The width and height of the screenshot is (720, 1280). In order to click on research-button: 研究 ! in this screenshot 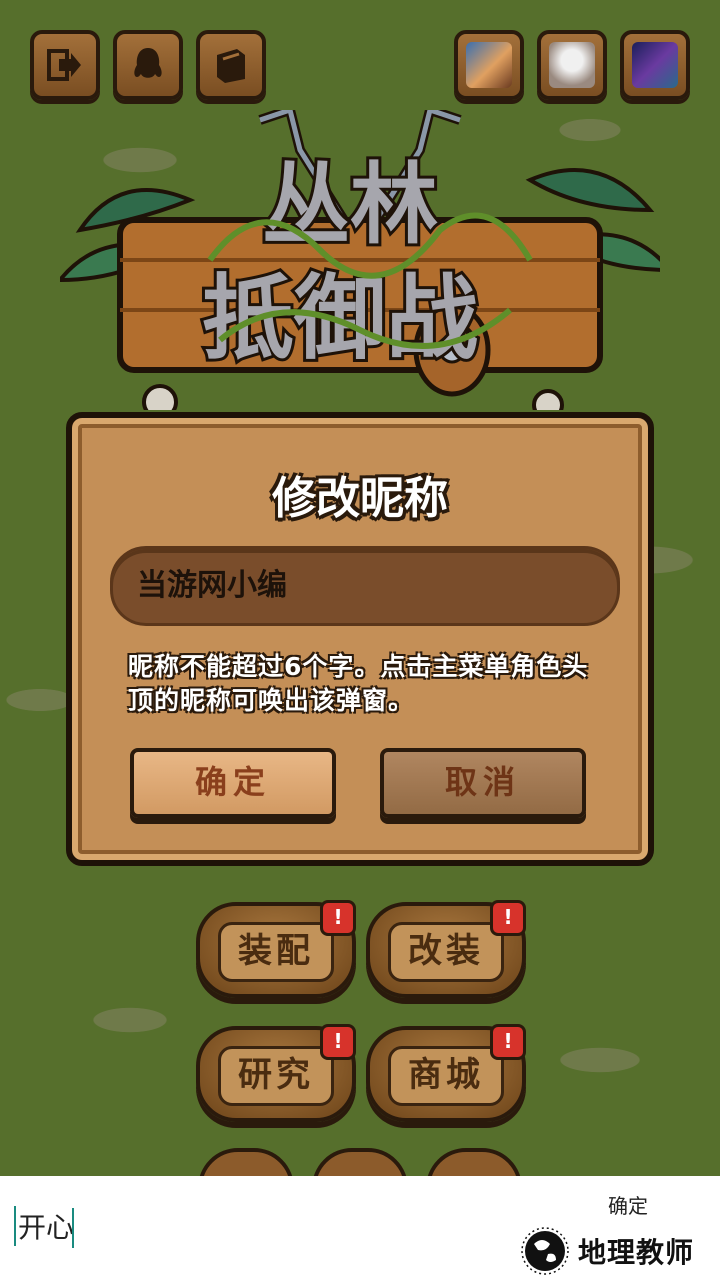, I will do `click(276, 1073)`.